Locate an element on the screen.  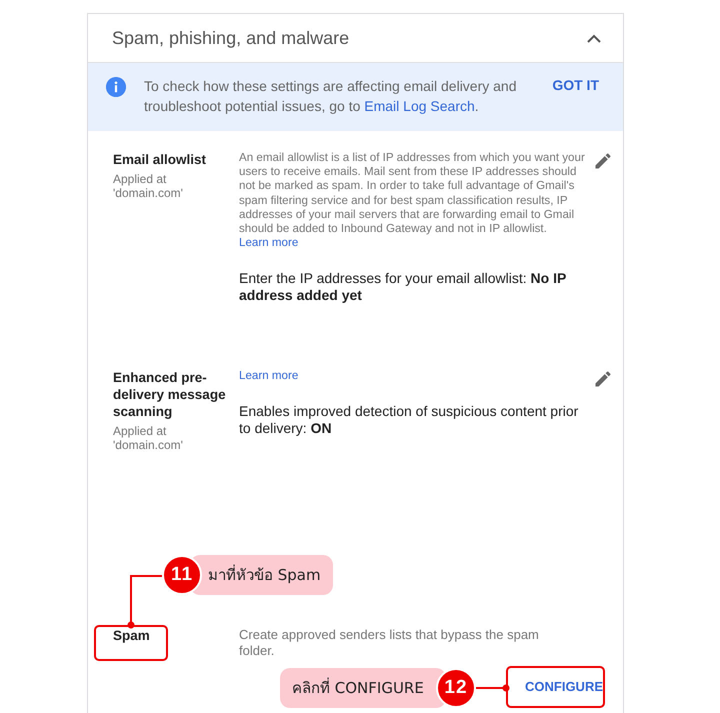
section-title: Spam, phishing, and malware is located at coordinates (231, 38).